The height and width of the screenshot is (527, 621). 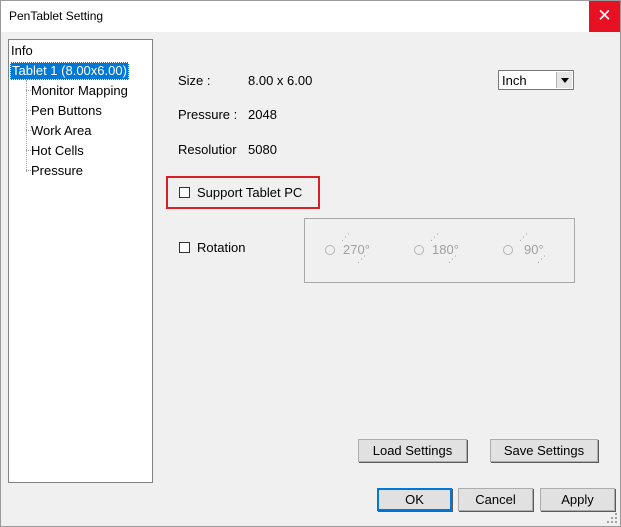 What do you see at coordinates (57, 151) in the screenshot?
I see `tree-item-hot-cells: Hot Cells` at bounding box center [57, 151].